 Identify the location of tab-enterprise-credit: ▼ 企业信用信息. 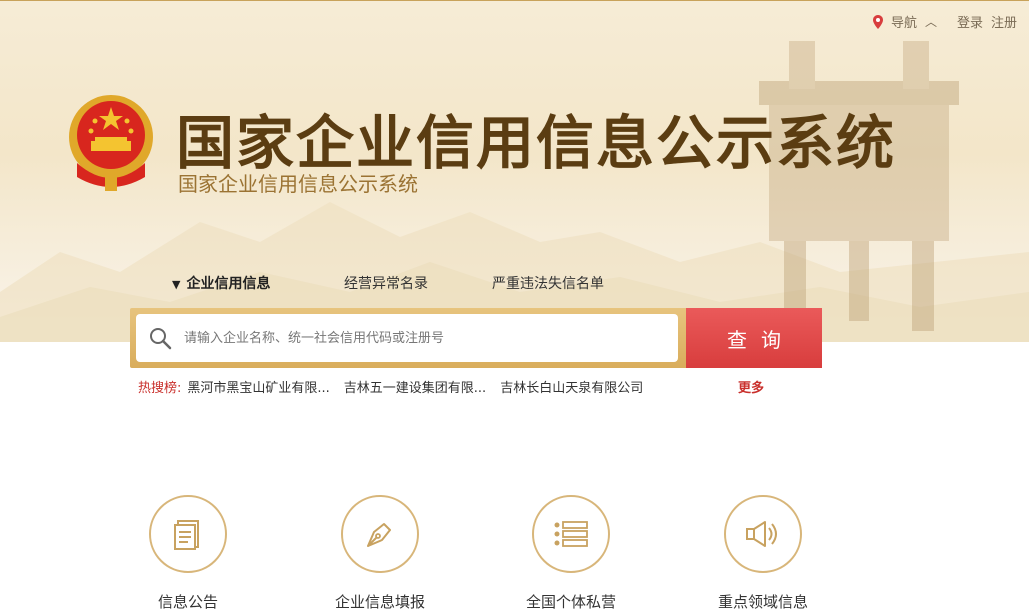
(258, 283).